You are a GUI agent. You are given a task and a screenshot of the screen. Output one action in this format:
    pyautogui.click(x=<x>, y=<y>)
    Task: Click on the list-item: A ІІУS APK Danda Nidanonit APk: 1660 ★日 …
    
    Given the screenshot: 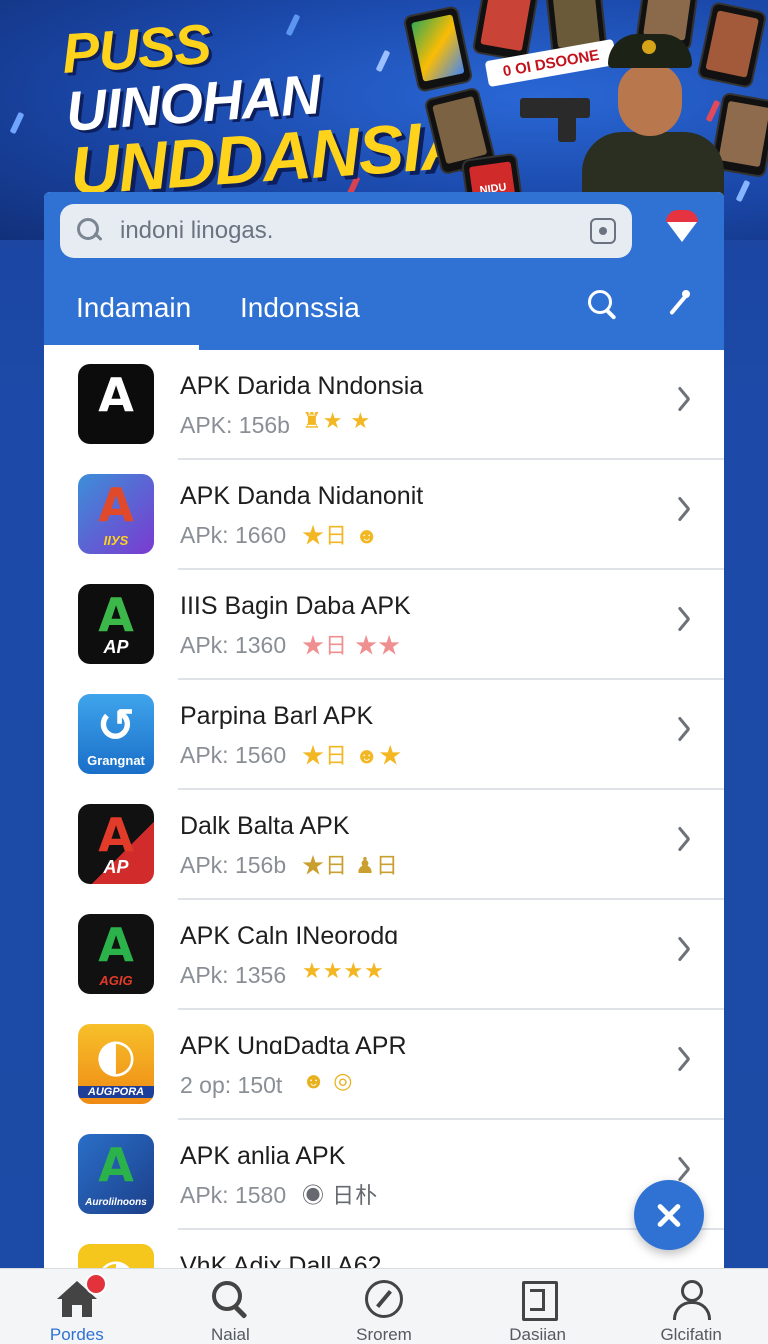 What is the action you would take?
    pyautogui.click(x=384, y=515)
    